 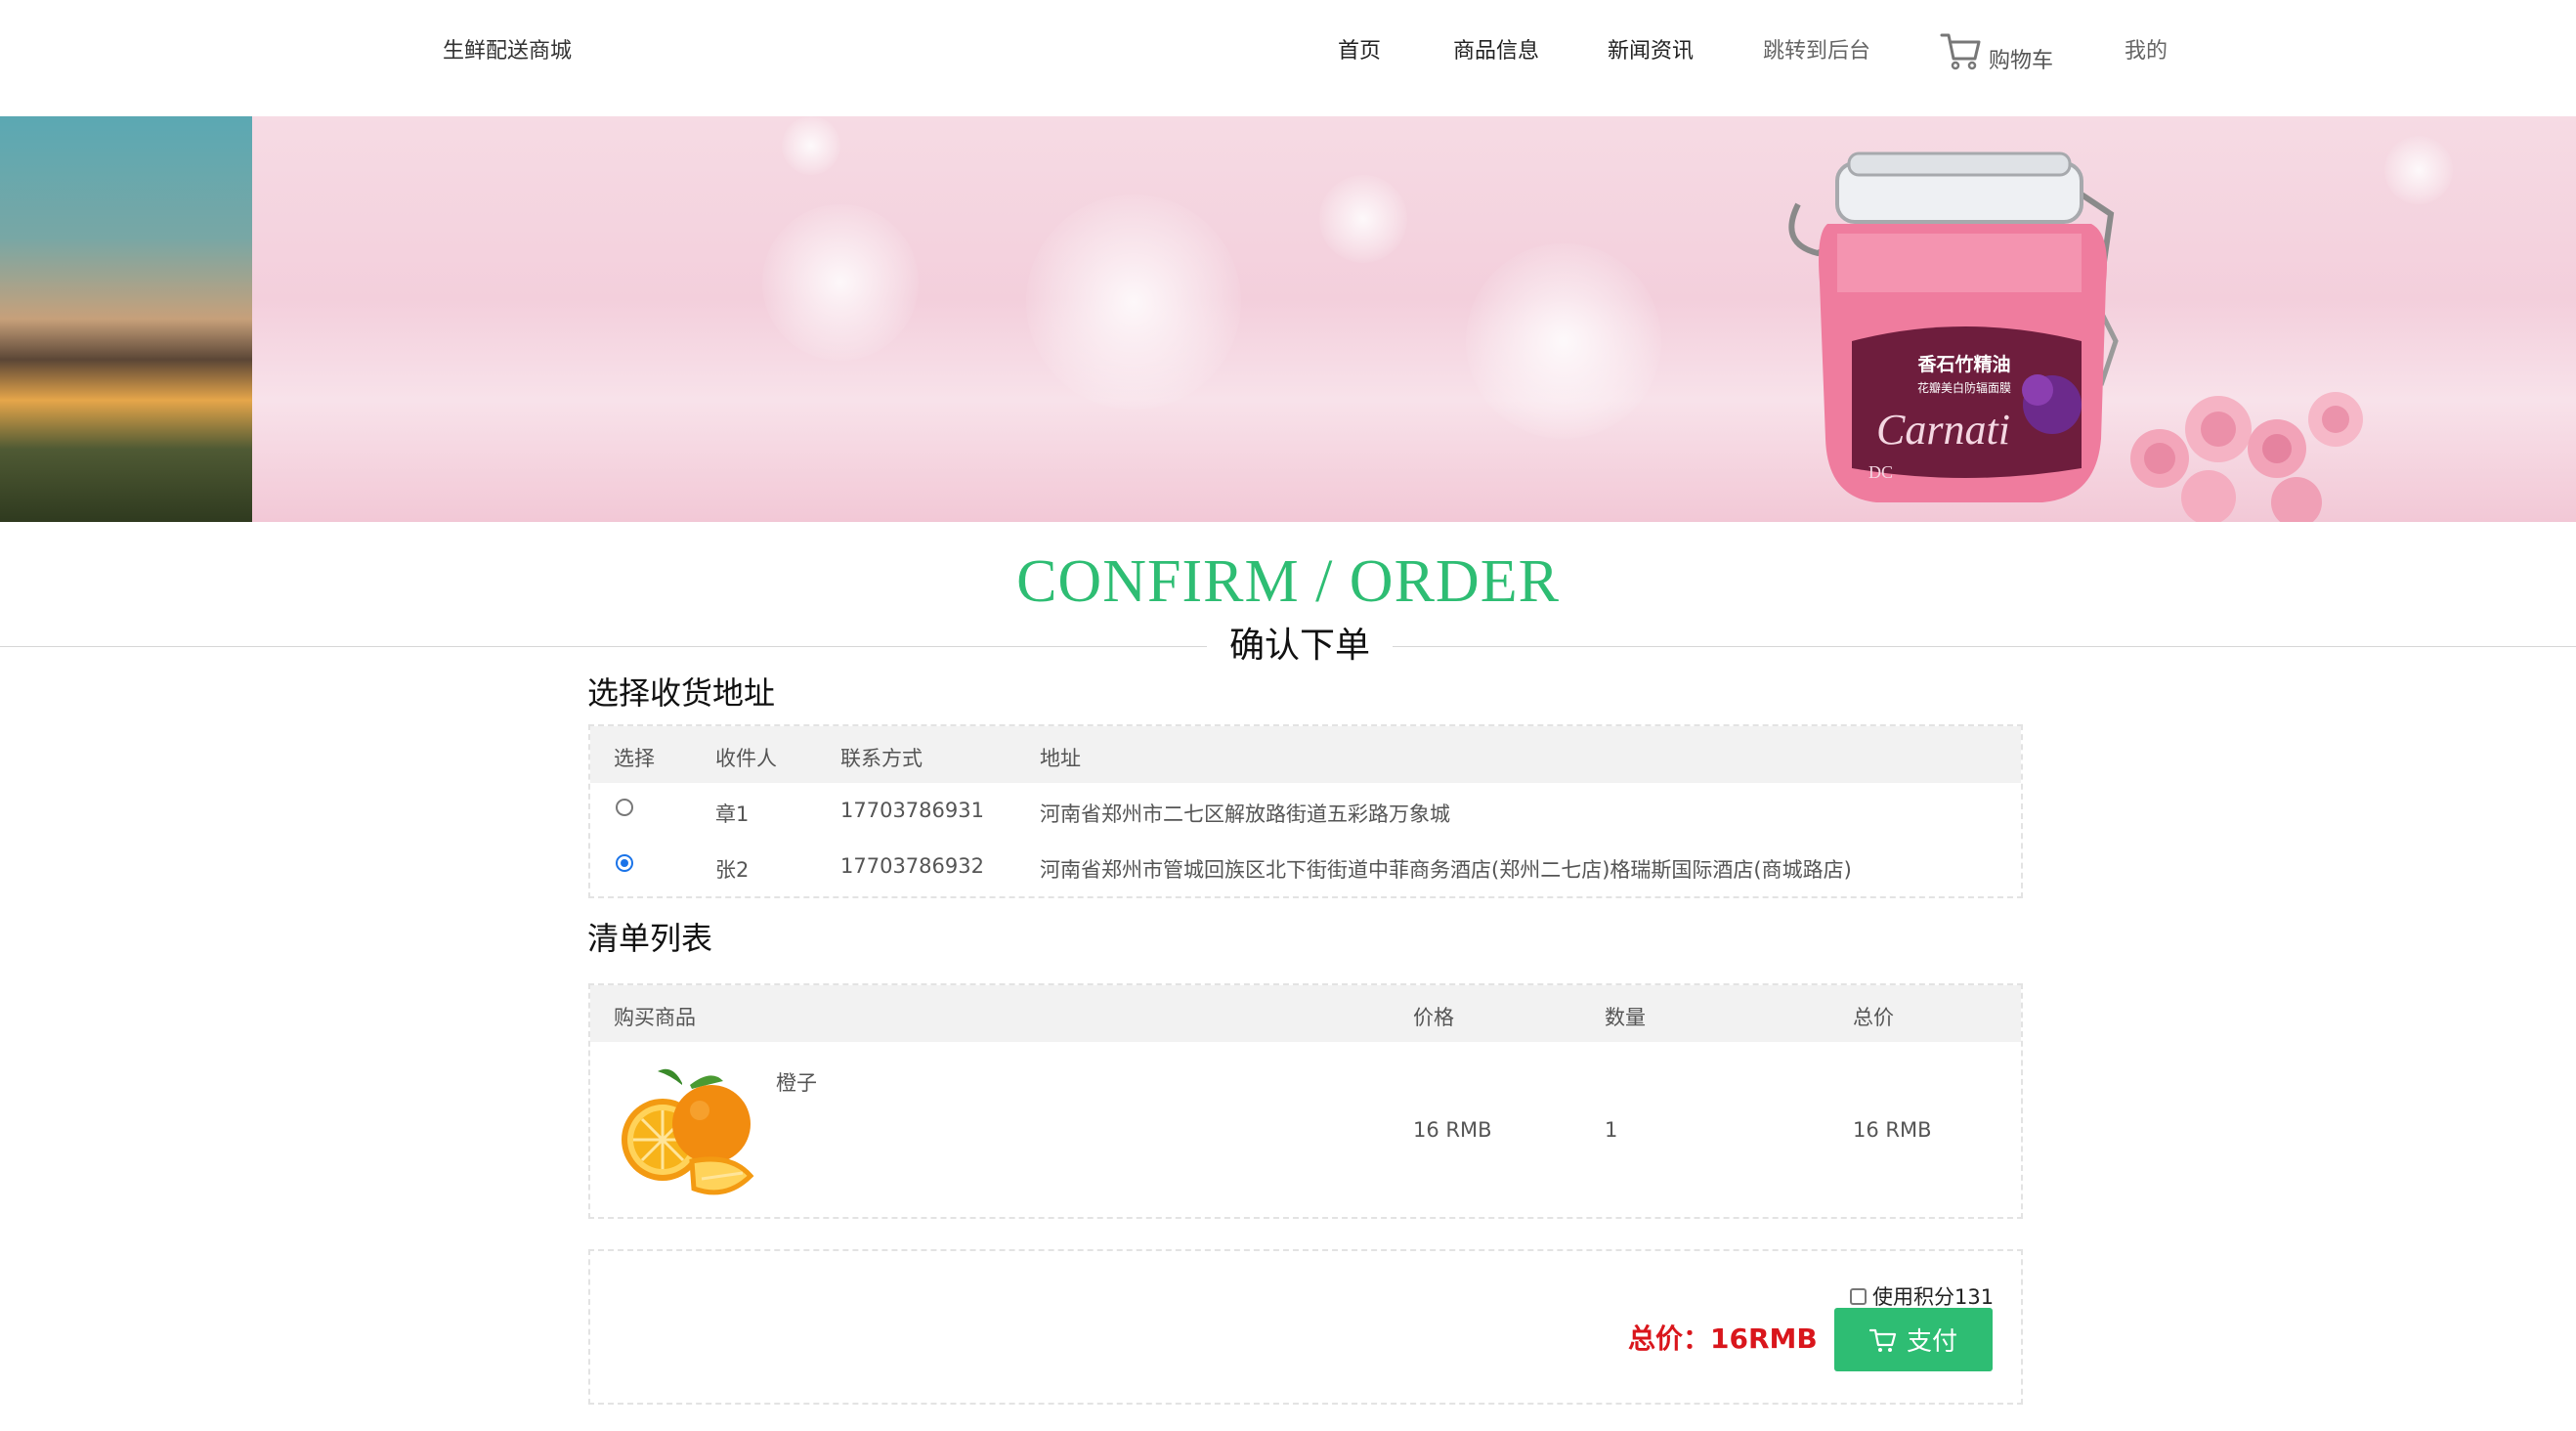 I want to click on orange-image, so click(x=687, y=1131).